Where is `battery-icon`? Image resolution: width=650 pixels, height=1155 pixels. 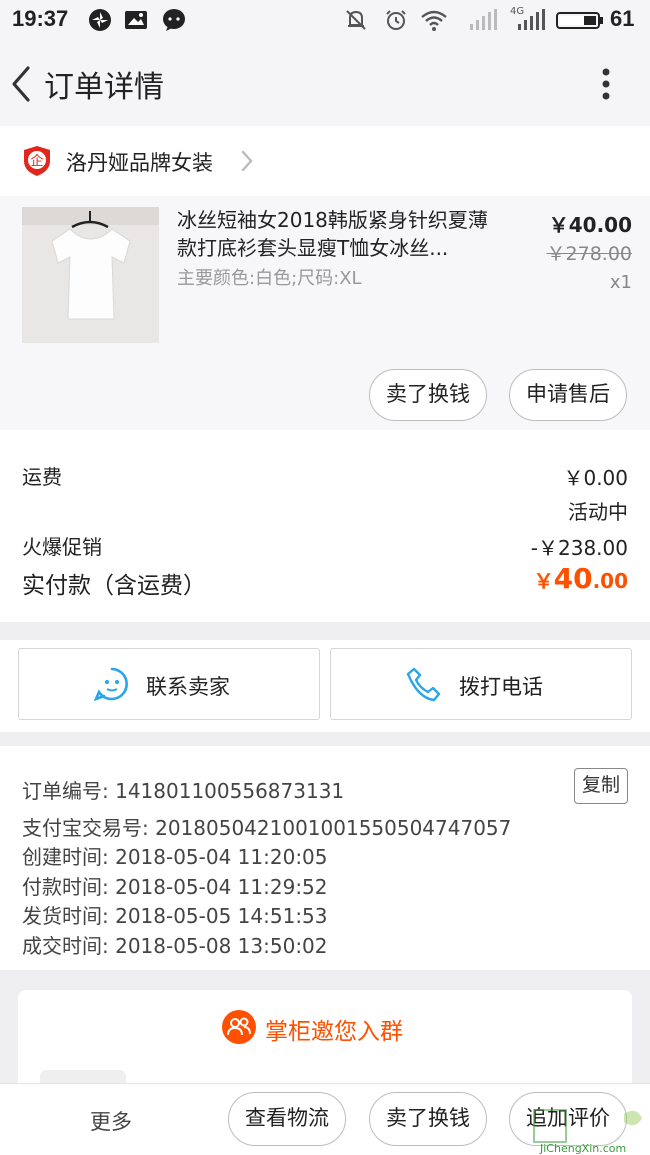 battery-icon is located at coordinates (579, 20).